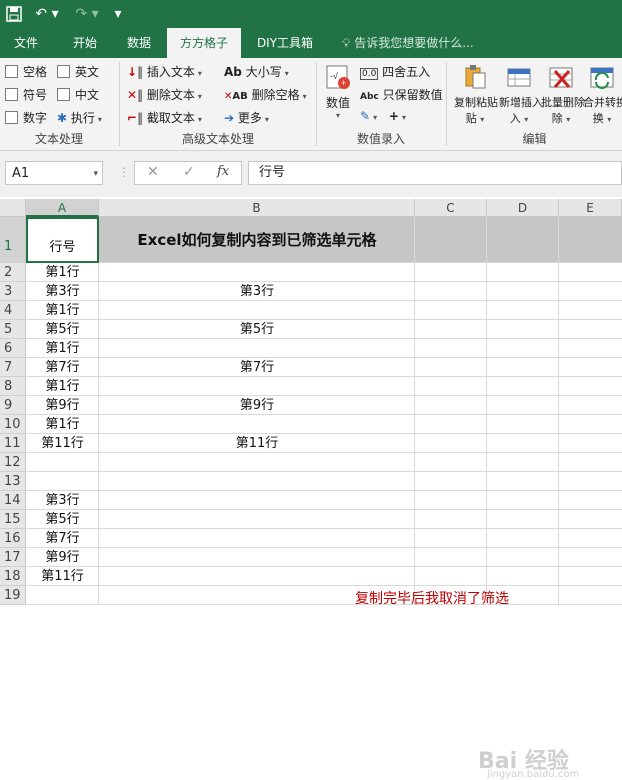 The width and height of the screenshot is (622, 780). What do you see at coordinates (26, 117) in the screenshot?
I see `check-number: 数字` at bounding box center [26, 117].